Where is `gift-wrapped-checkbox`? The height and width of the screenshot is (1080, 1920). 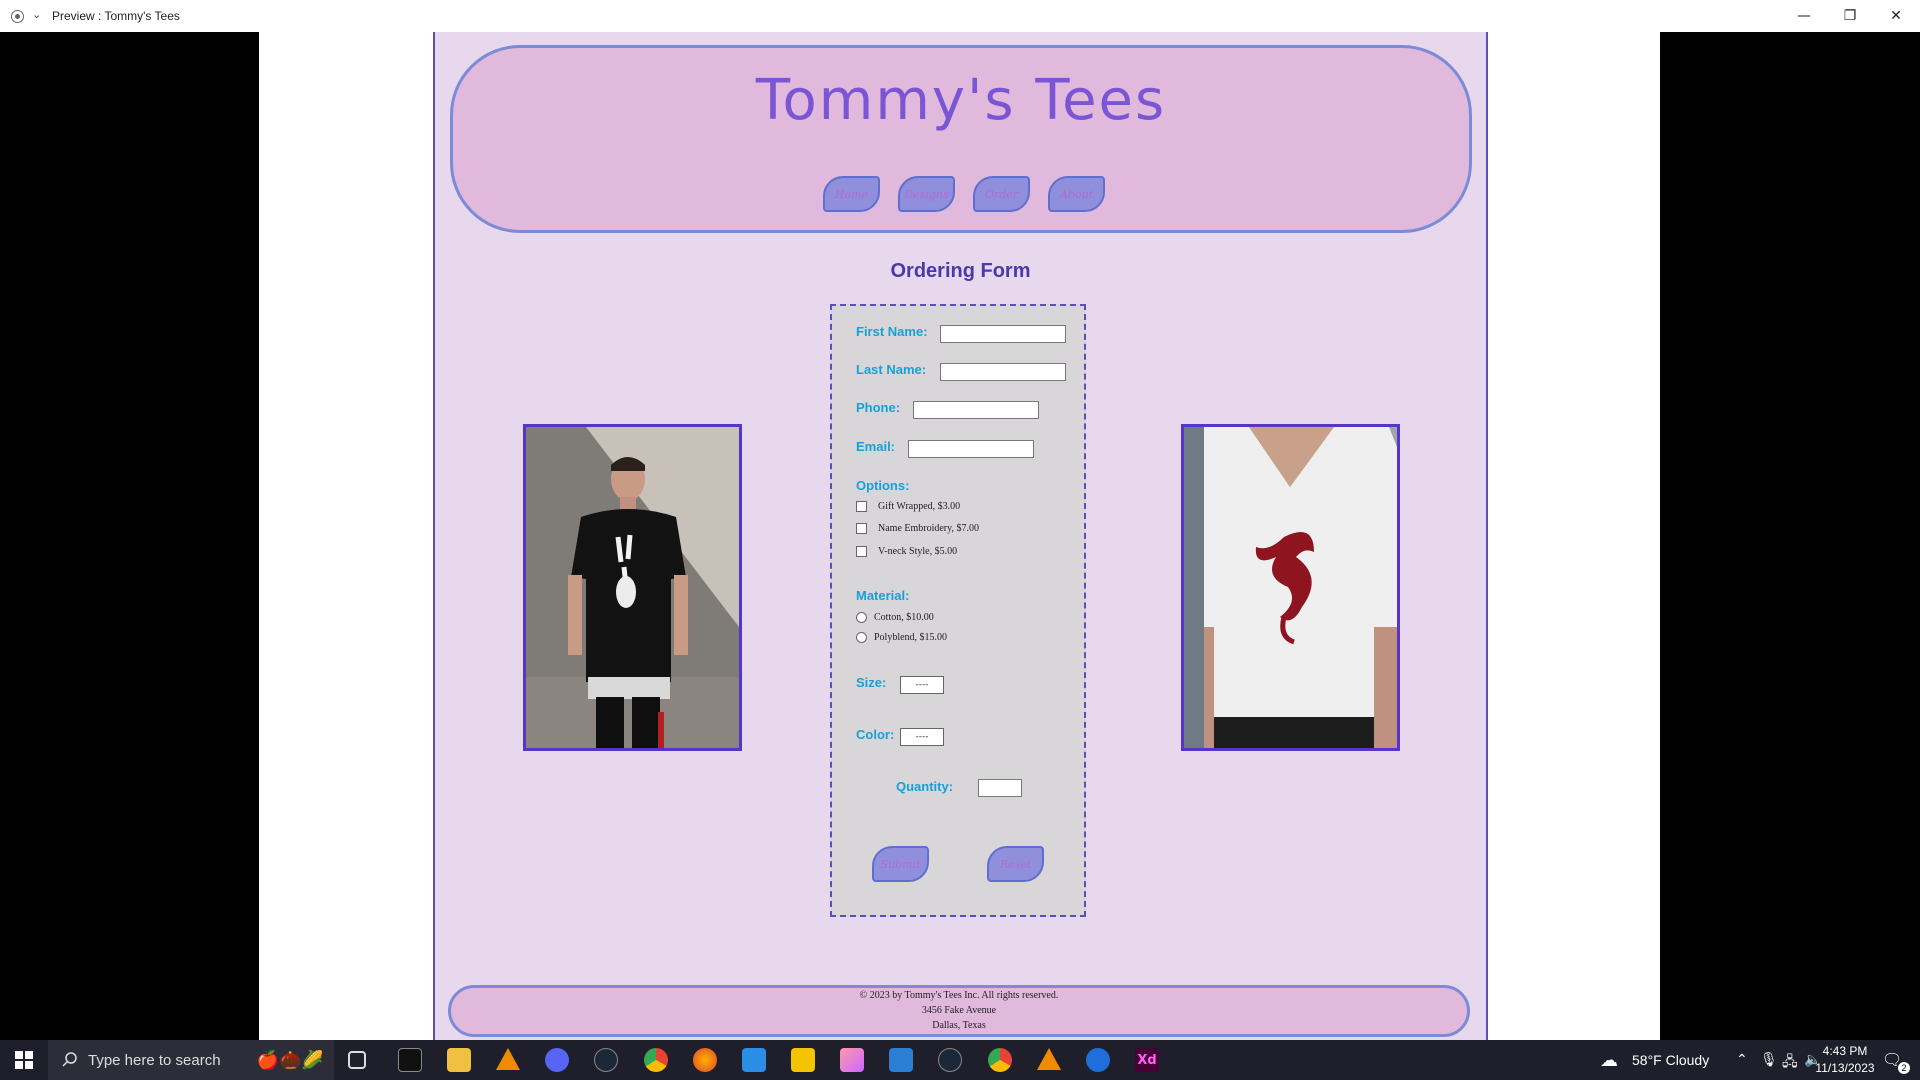
gift-wrapped-checkbox is located at coordinates (861, 506).